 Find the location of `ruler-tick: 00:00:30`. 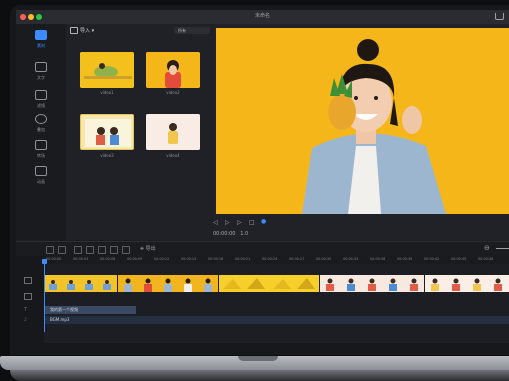

ruler-tick: 00:00:30 is located at coordinates (324, 259).